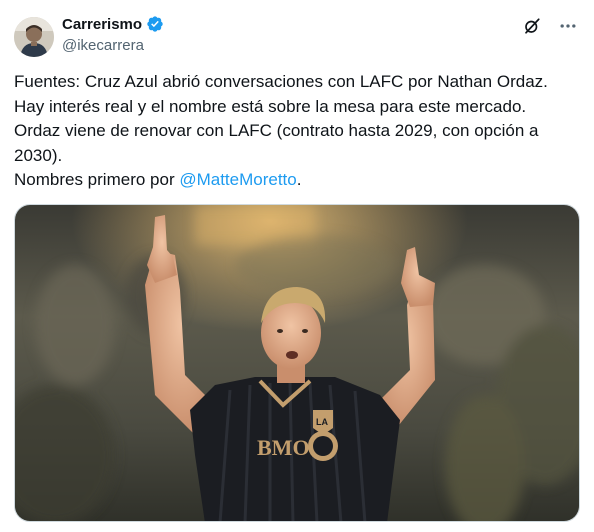 The height and width of the screenshot is (532, 594). Describe the element at coordinates (237, 179) in the screenshot. I see `mention-link: @MatteMoretto` at that location.